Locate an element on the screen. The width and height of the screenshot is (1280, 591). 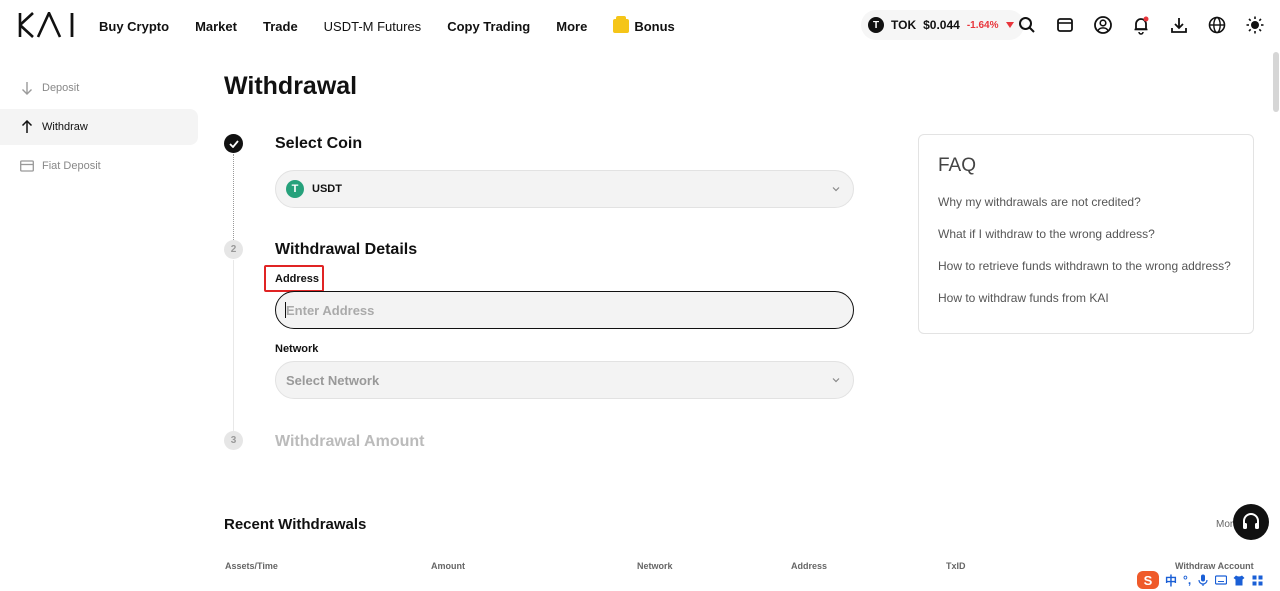
column-header: Network is located at coordinates (655, 566).